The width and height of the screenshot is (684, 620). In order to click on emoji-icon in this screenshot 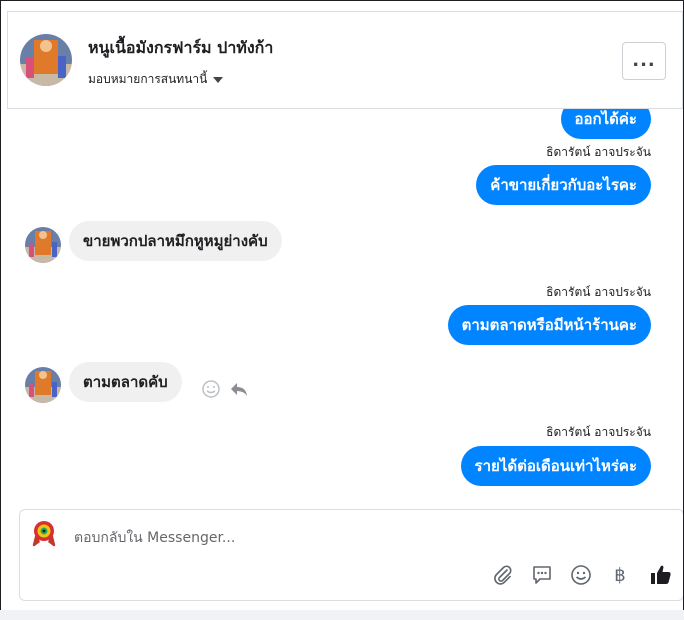, I will do `click(581, 575)`.